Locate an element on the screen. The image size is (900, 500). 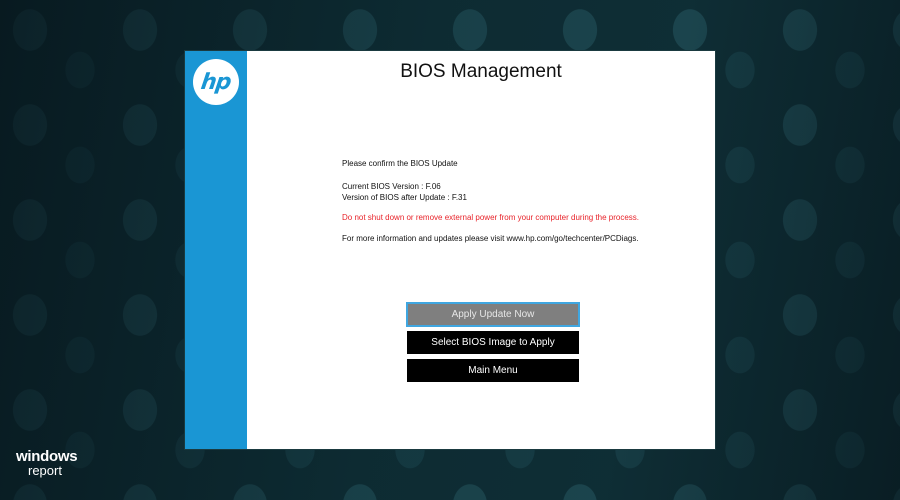
confirm-prompt: Please confirm the BIOS Update is located at coordinates (400, 163).